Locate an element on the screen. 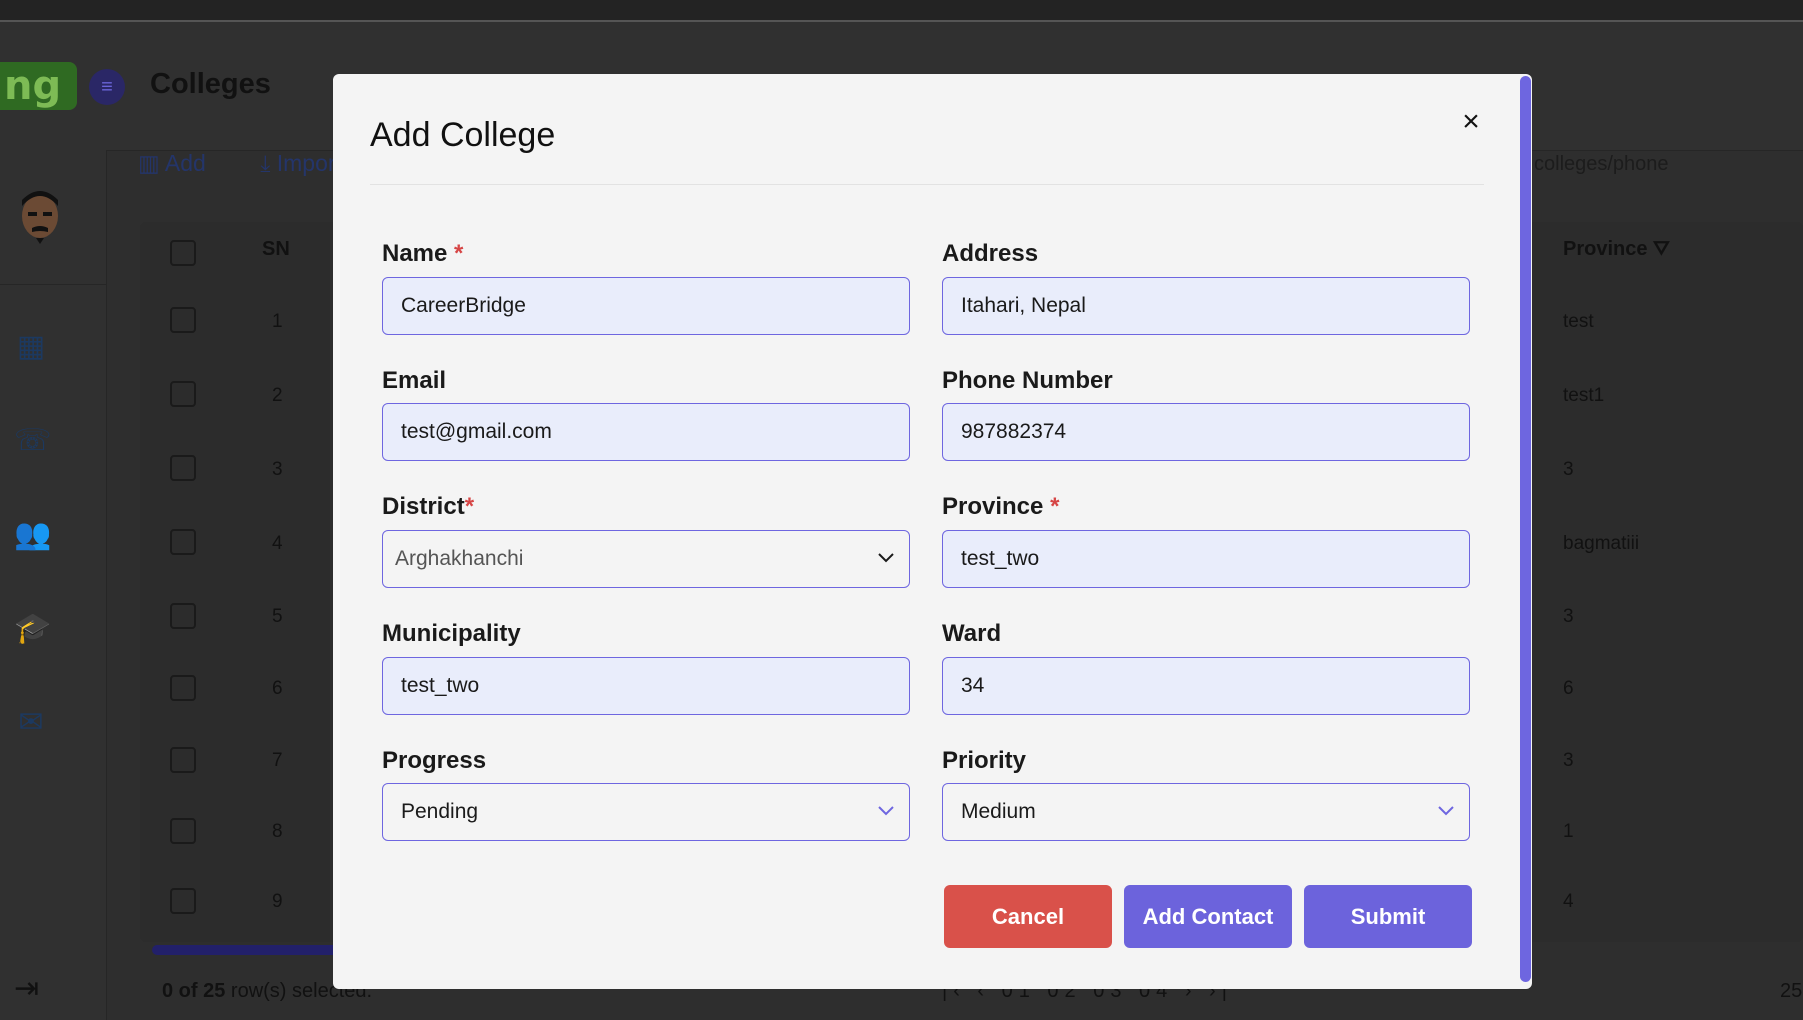 The image size is (1803, 1020). phone-sync-icon: ☏ is located at coordinates (33, 441).